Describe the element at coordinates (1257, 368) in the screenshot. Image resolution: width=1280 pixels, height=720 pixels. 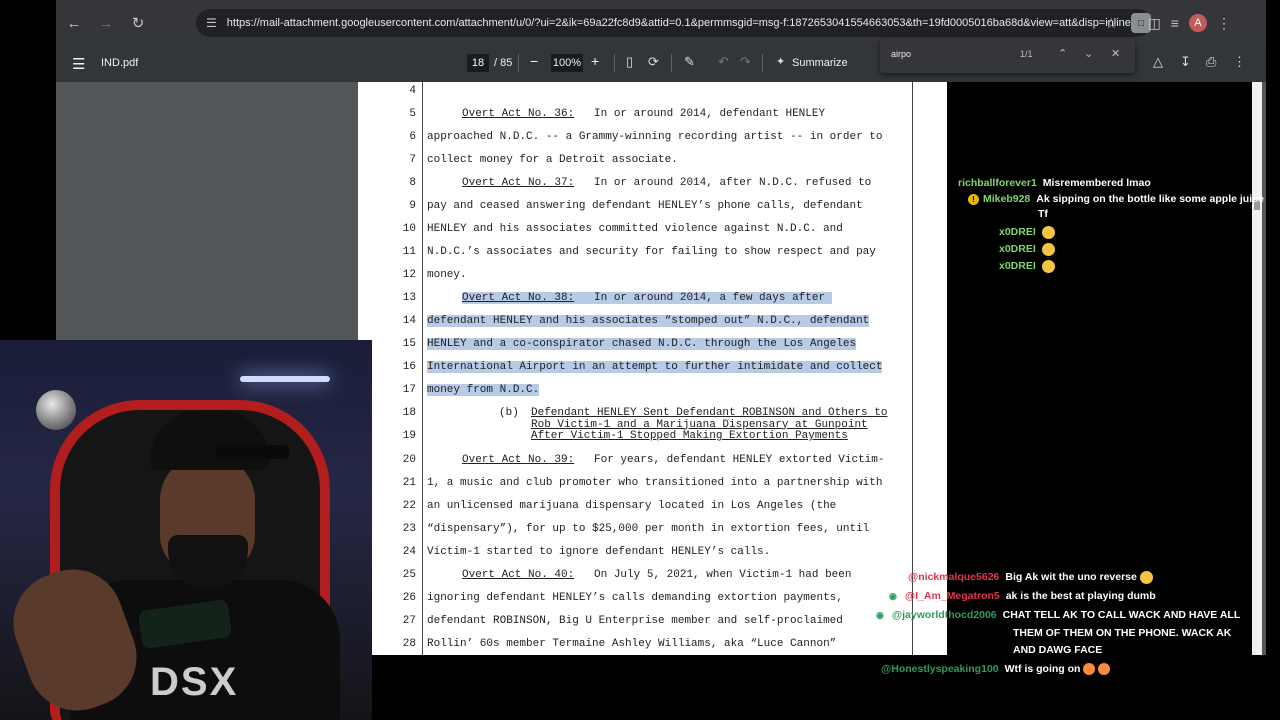
I see `scrollbar` at that location.